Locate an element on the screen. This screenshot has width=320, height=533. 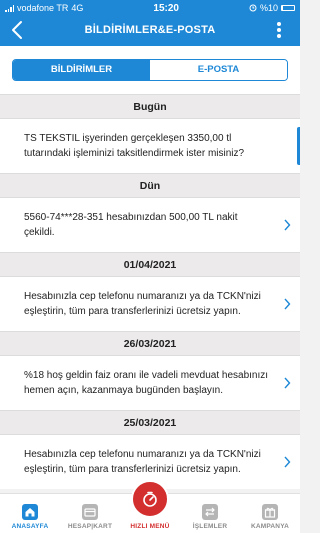
app-header: BİLDİRİMLER&E-POSTA is located at coordinates (150, 31).